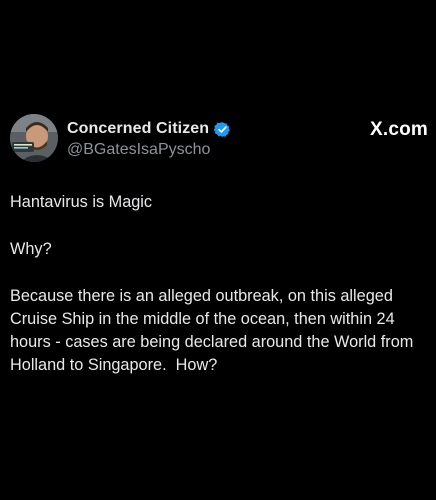 This screenshot has width=436, height=500. What do you see at coordinates (398, 129) in the screenshot?
I see `brand-logo: X.com` at bounding box center [398, 129].